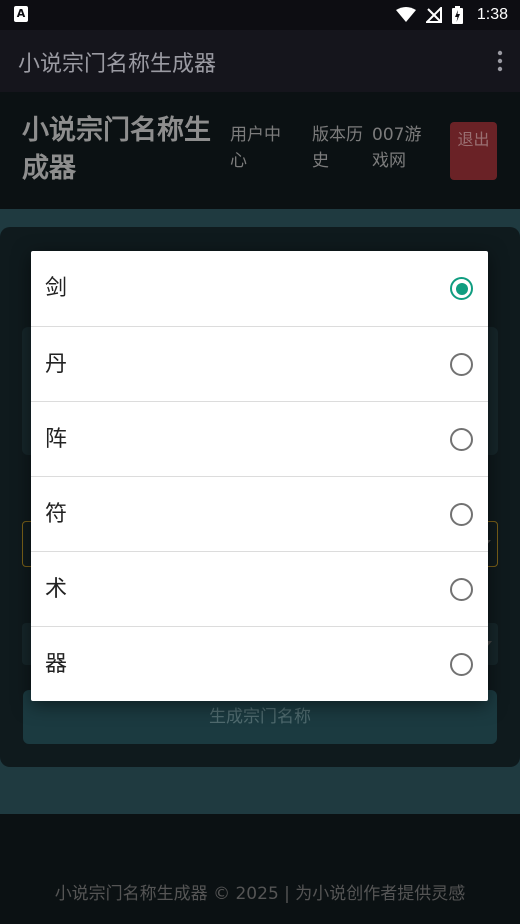 The width and height of the screenshot is (520, 924). I want to click on app-notification-icon: A, so click(21, 14).